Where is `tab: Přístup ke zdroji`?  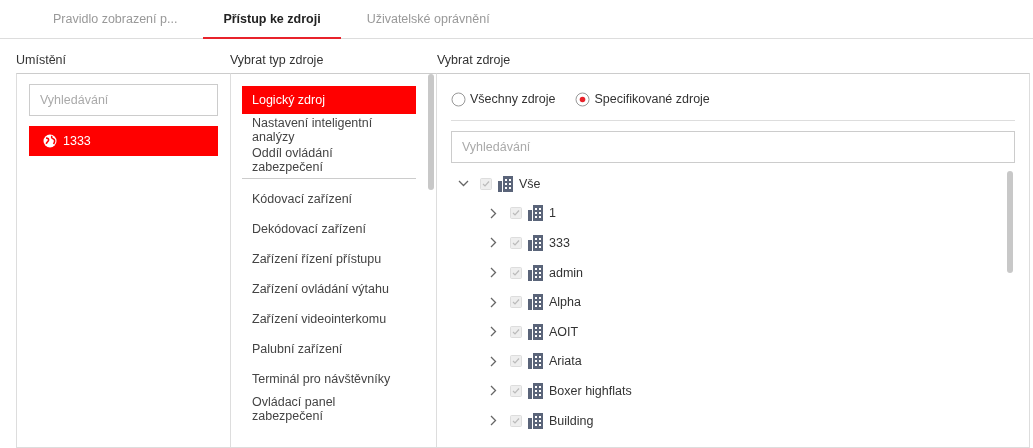
tab: Přístup ke zdroji is located at coordinates (272, 19).